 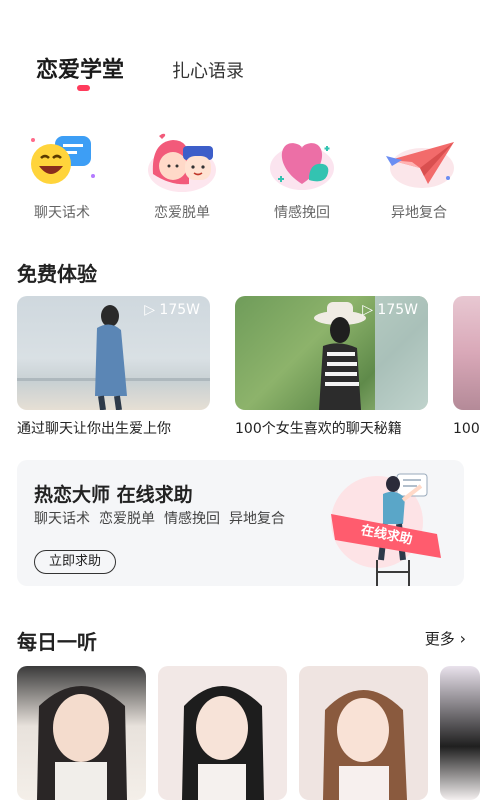 What do you see at coordinates (62, 162) in the screenshot?
I see `laughing-chat-icon` at bounding box center [62, 162].